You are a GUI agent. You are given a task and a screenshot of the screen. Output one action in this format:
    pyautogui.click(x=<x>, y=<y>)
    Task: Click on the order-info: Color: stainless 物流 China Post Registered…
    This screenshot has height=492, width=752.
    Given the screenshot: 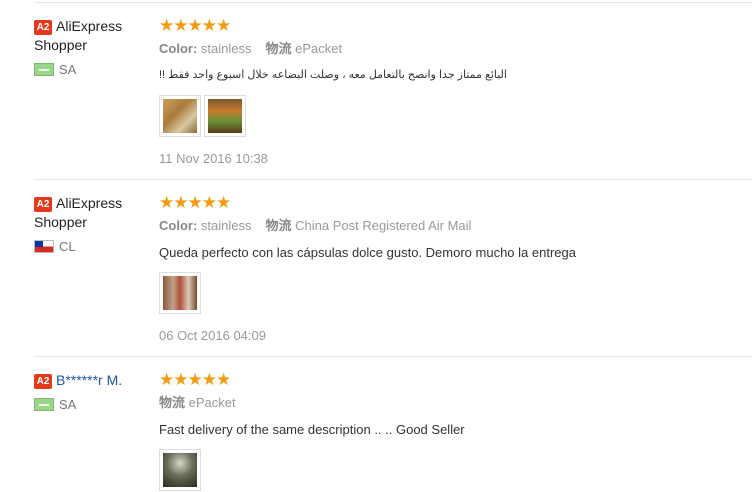 What is the action you would take?
    pyautogui.click(x=454, y=225)
    